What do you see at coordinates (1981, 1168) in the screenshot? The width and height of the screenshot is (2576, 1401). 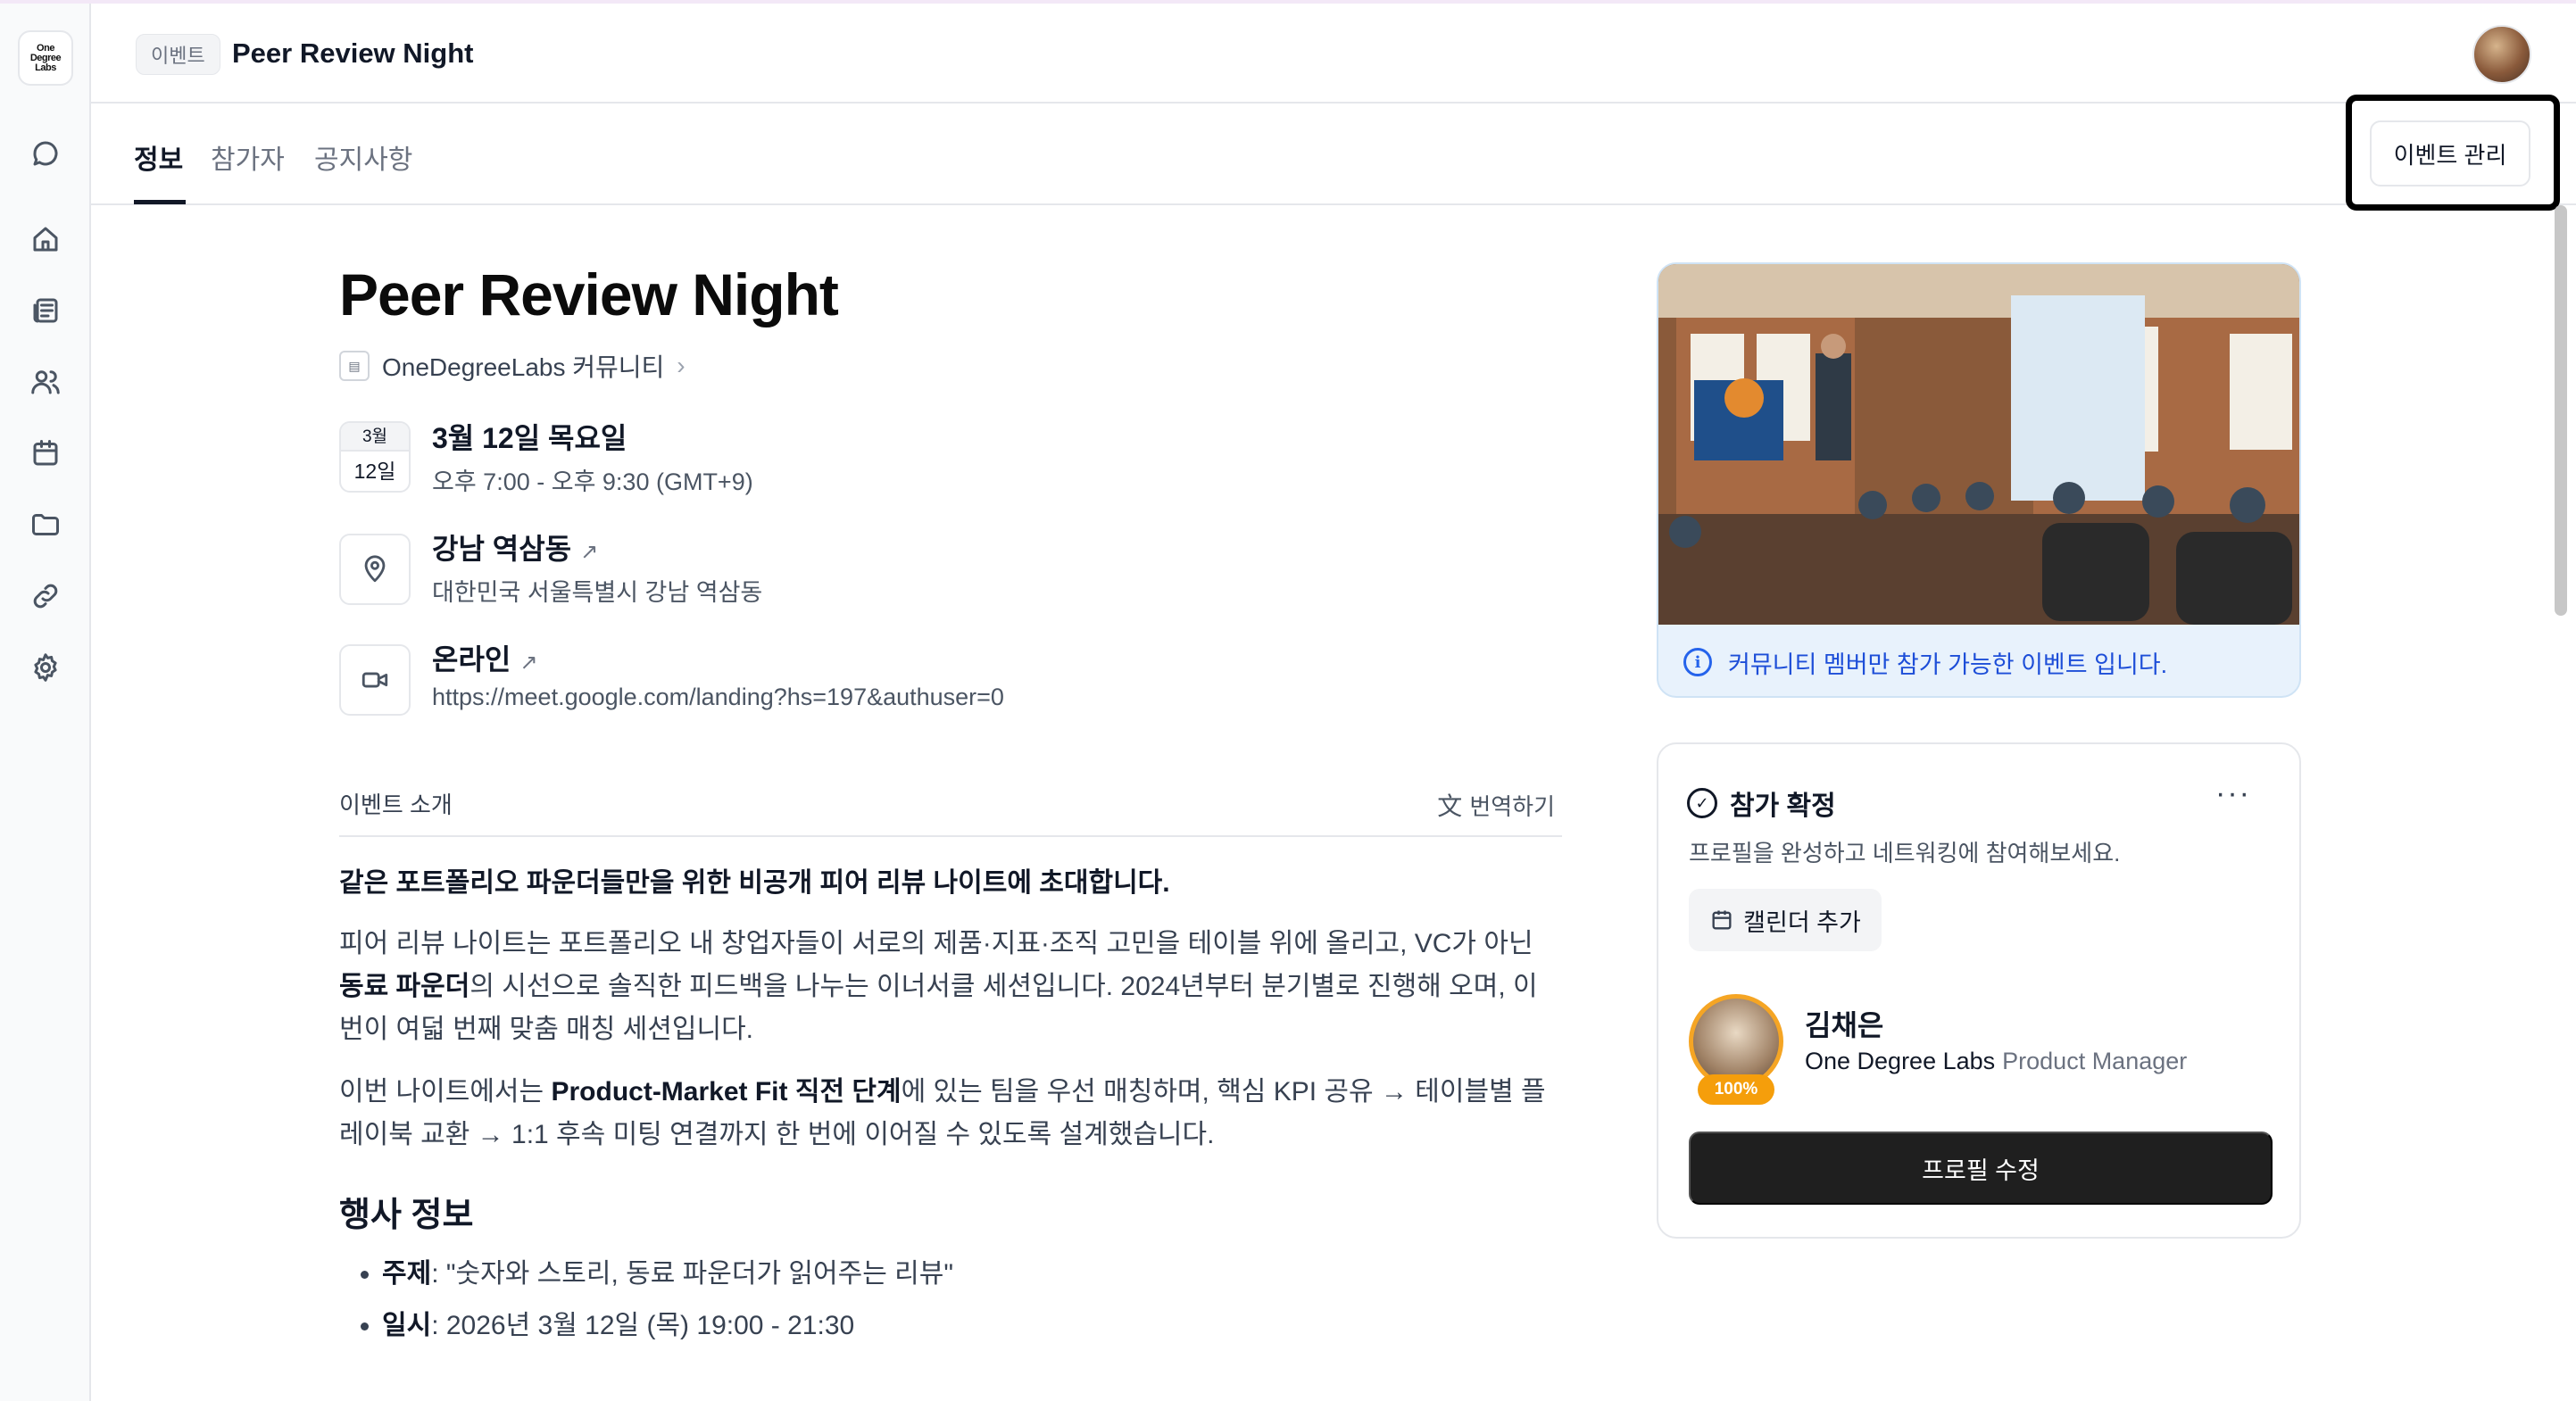 I see `edit-profile-button: 프로필 수정` at bounding box center [1981, 1168].